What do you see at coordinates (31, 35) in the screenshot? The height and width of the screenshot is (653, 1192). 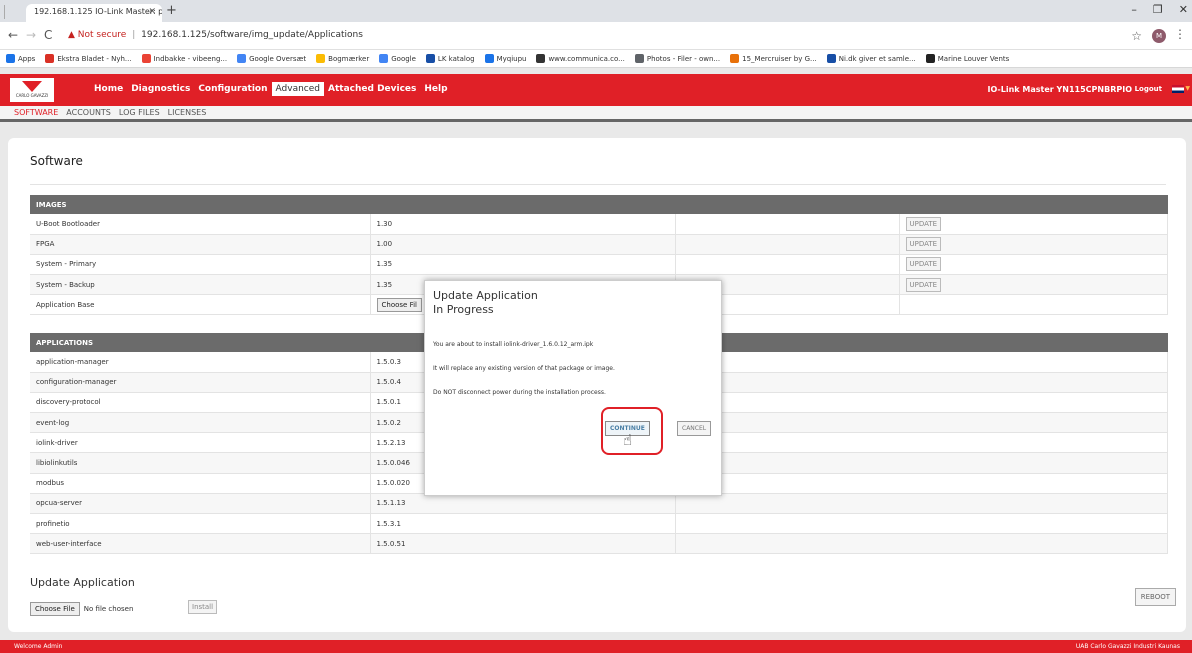 I see `forward-icon: →` at bounding box center [31, 35].